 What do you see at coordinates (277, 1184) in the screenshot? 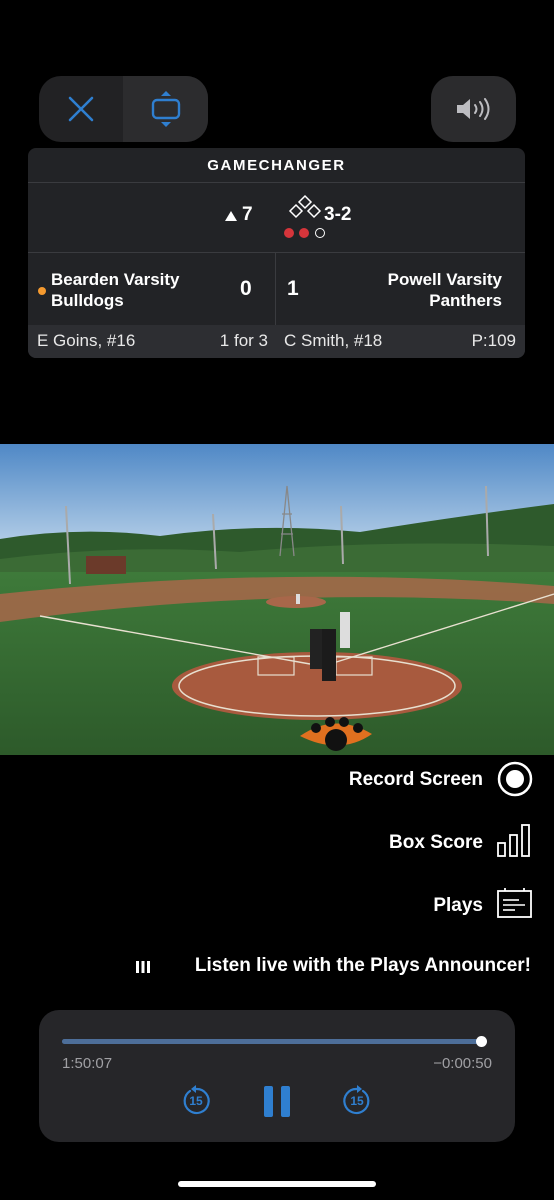
I see `home-indicator` at bounding box center [277, 1184].